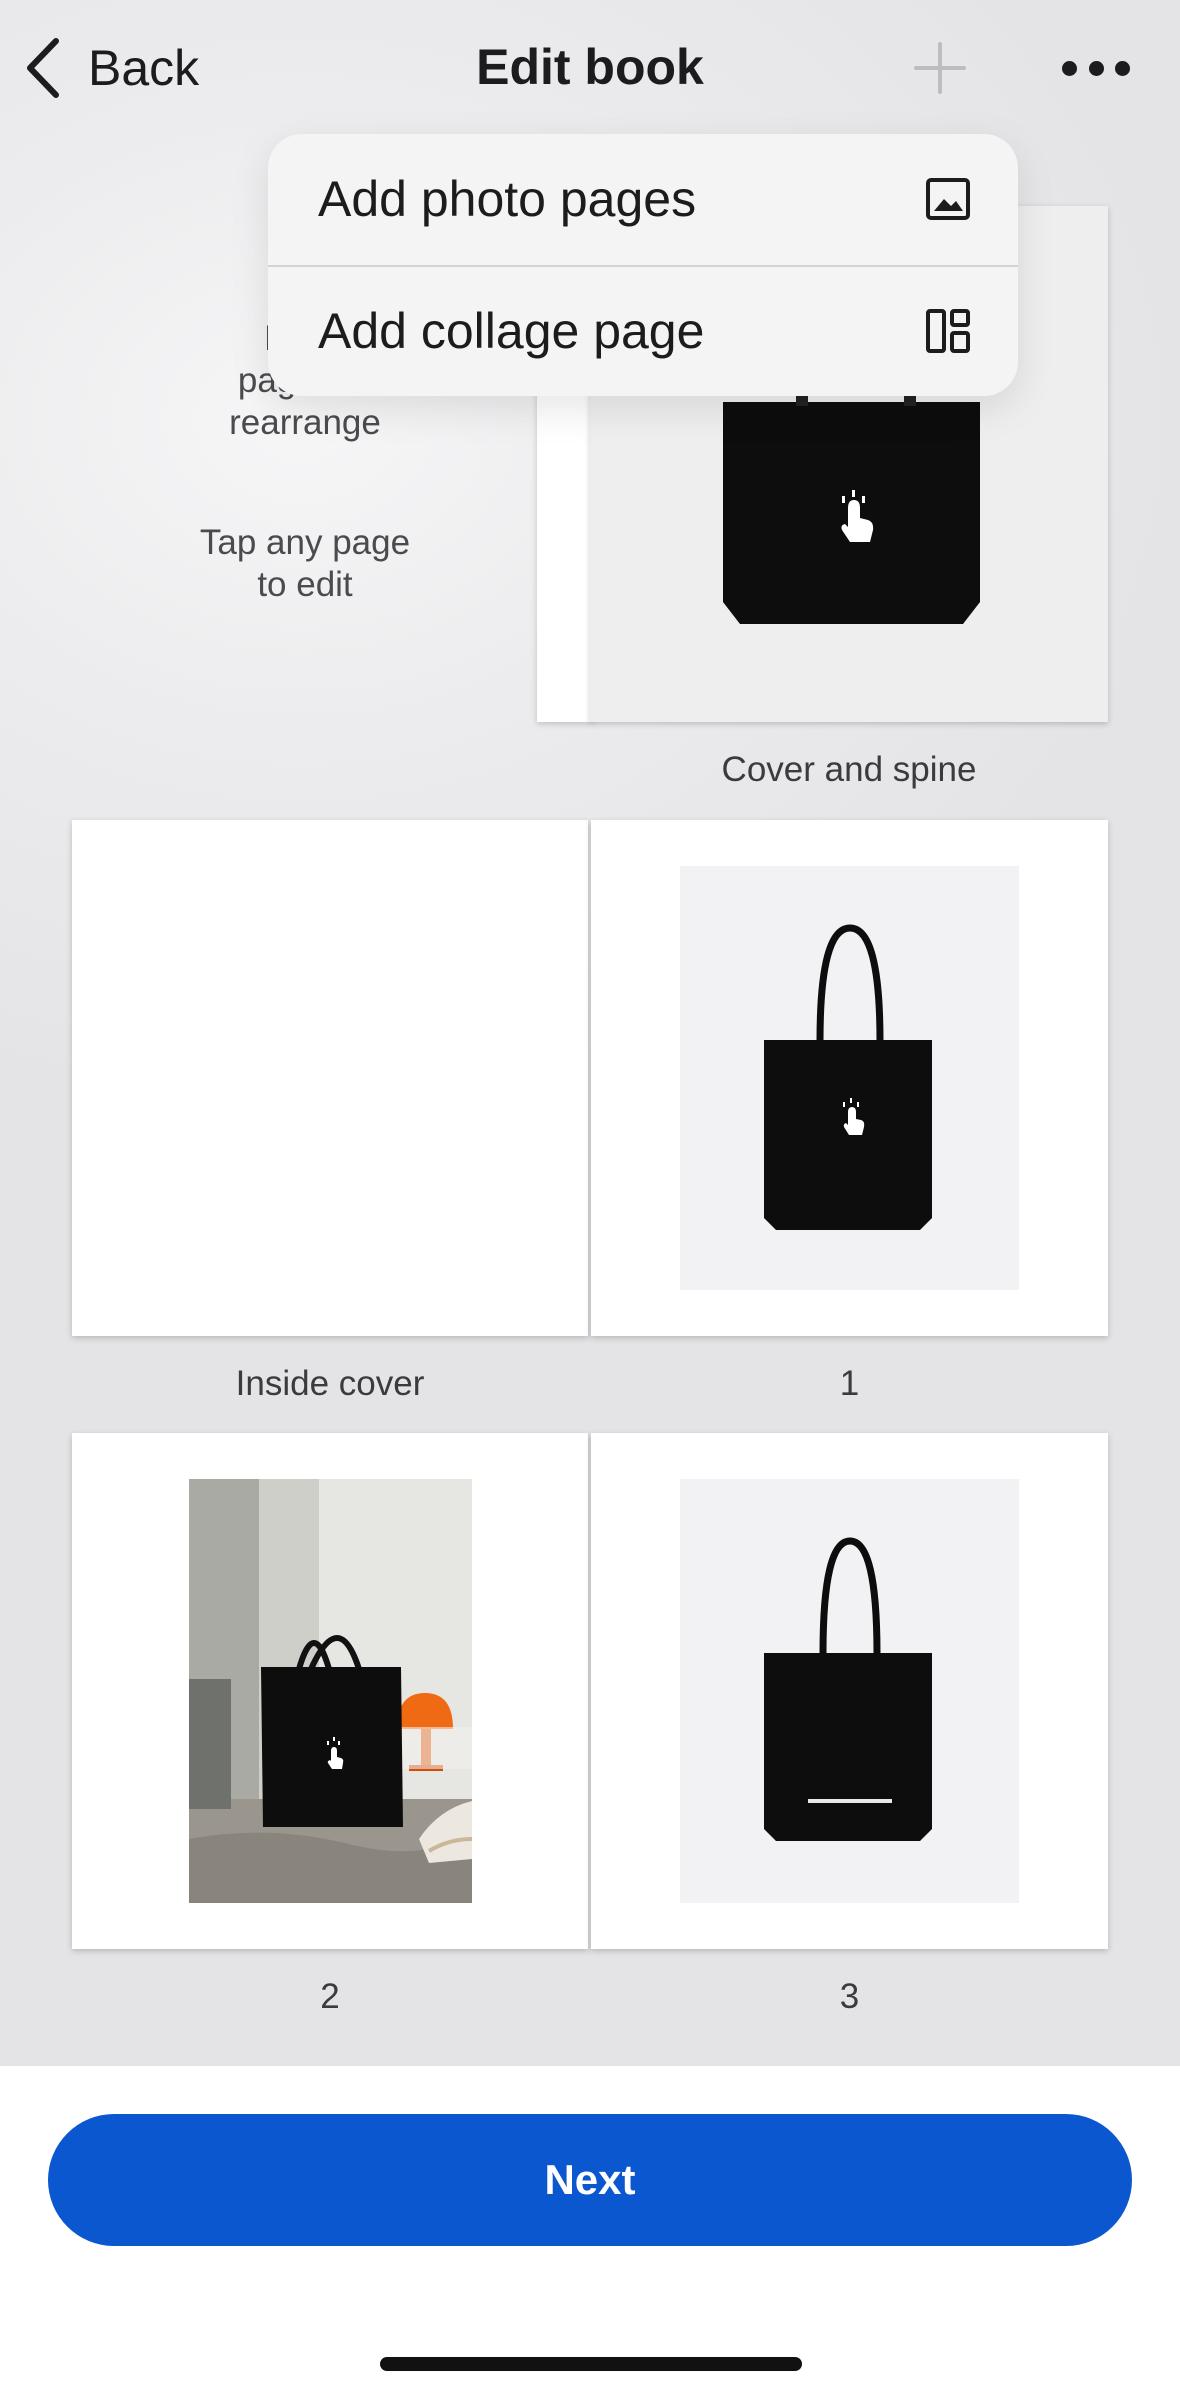 Image resolution: width=1180 pixels, height=2396 pixels. I want to click on more-horizontal-icon, so click(1069, 68).